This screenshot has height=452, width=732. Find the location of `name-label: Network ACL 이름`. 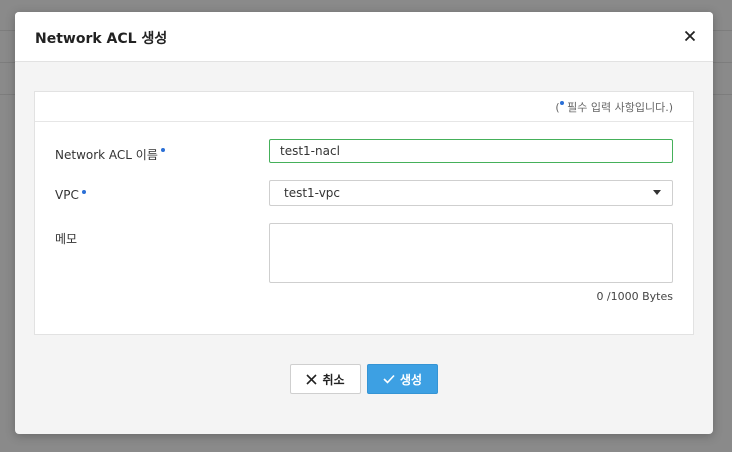

name-label: Network ACL 이름 is located at coordinates (110, 154).